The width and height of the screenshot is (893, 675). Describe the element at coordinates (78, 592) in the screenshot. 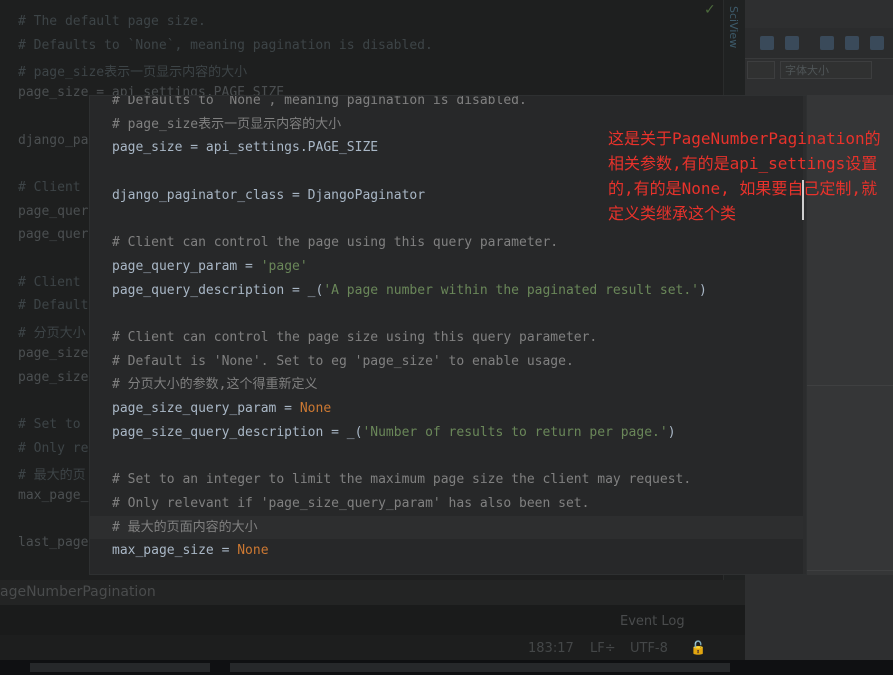

I see `tool-window-title: ageNumberPagination` at that location.